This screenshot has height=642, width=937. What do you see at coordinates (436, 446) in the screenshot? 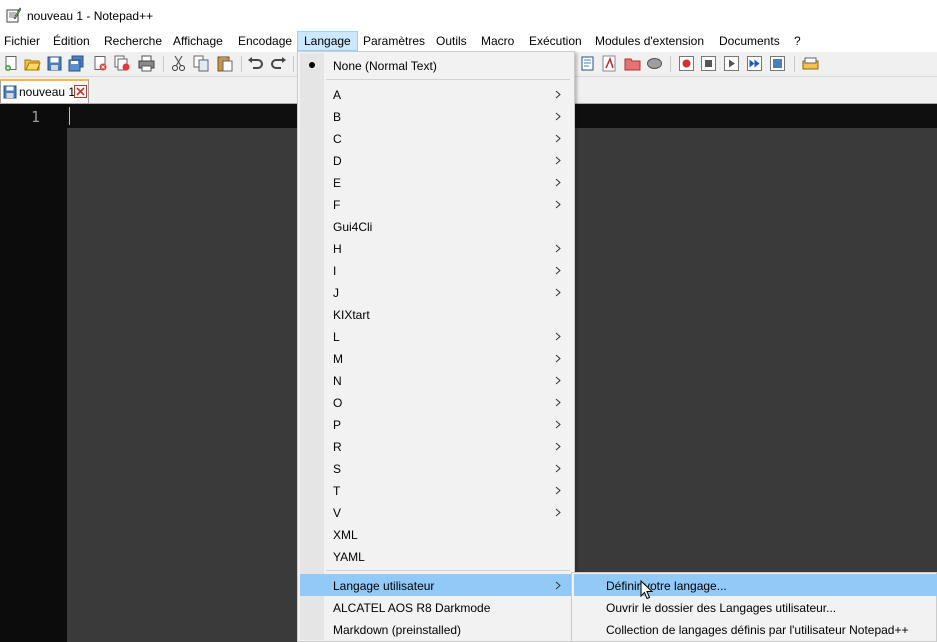
I see `lang-r-item: R` at bounding box center [436, 446].